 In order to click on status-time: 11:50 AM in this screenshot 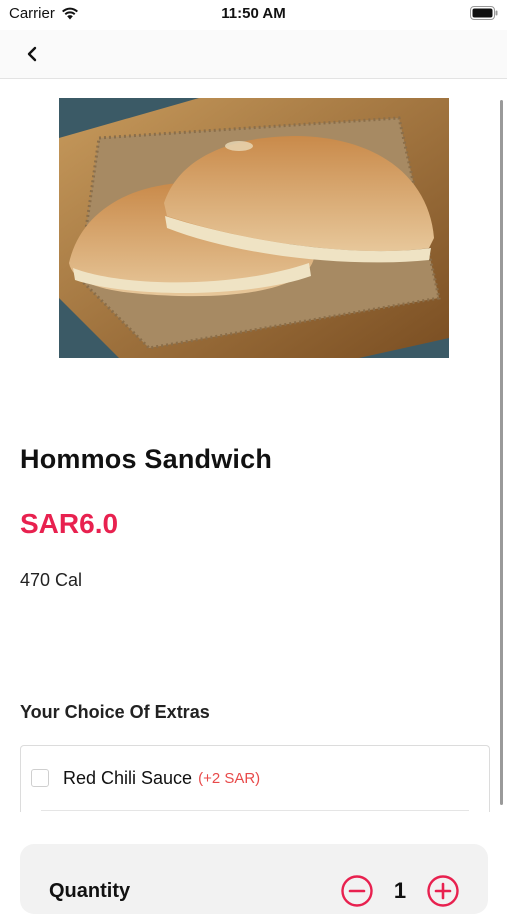, I will do `click(253, 13)`.